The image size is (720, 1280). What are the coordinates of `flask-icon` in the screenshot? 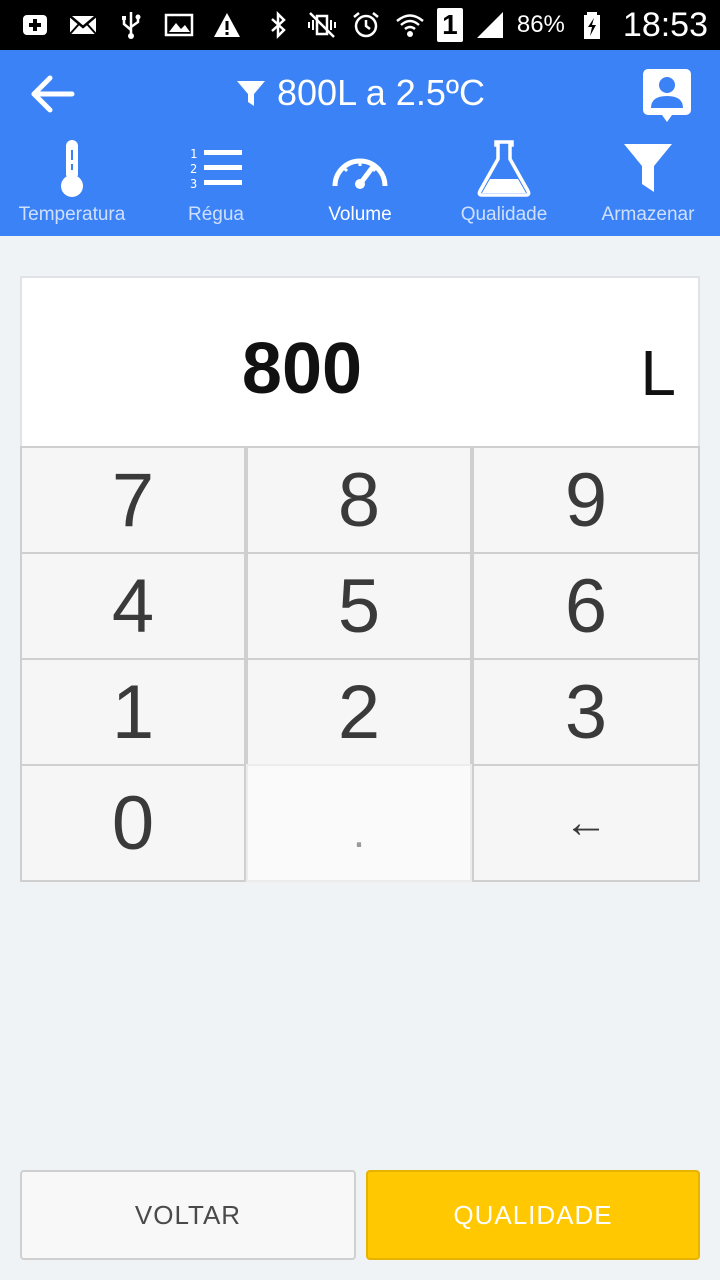 It's located at (504, 168).